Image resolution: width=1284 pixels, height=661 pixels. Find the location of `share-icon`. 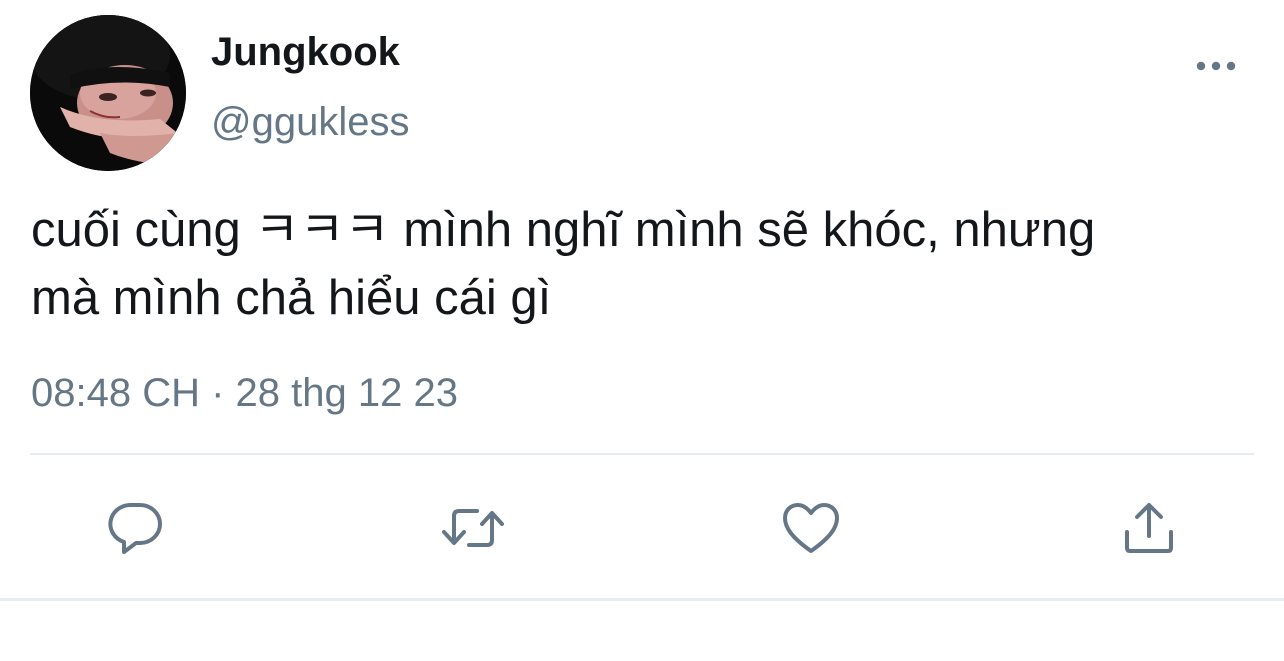

share-icon is located at coordinates (1149, 528).